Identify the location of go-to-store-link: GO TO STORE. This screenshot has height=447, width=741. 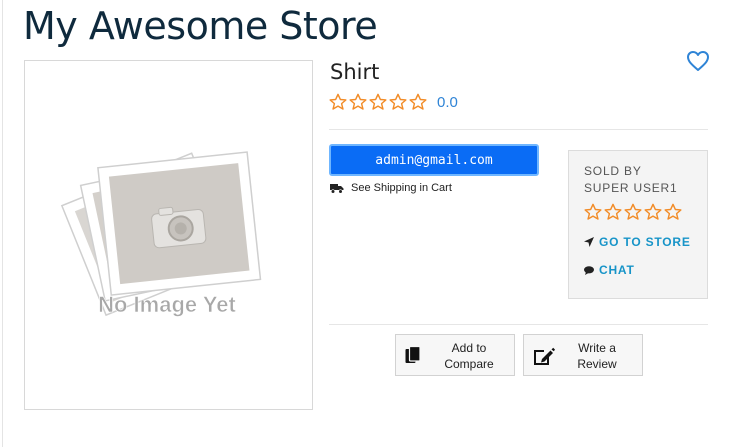
(637, 242).